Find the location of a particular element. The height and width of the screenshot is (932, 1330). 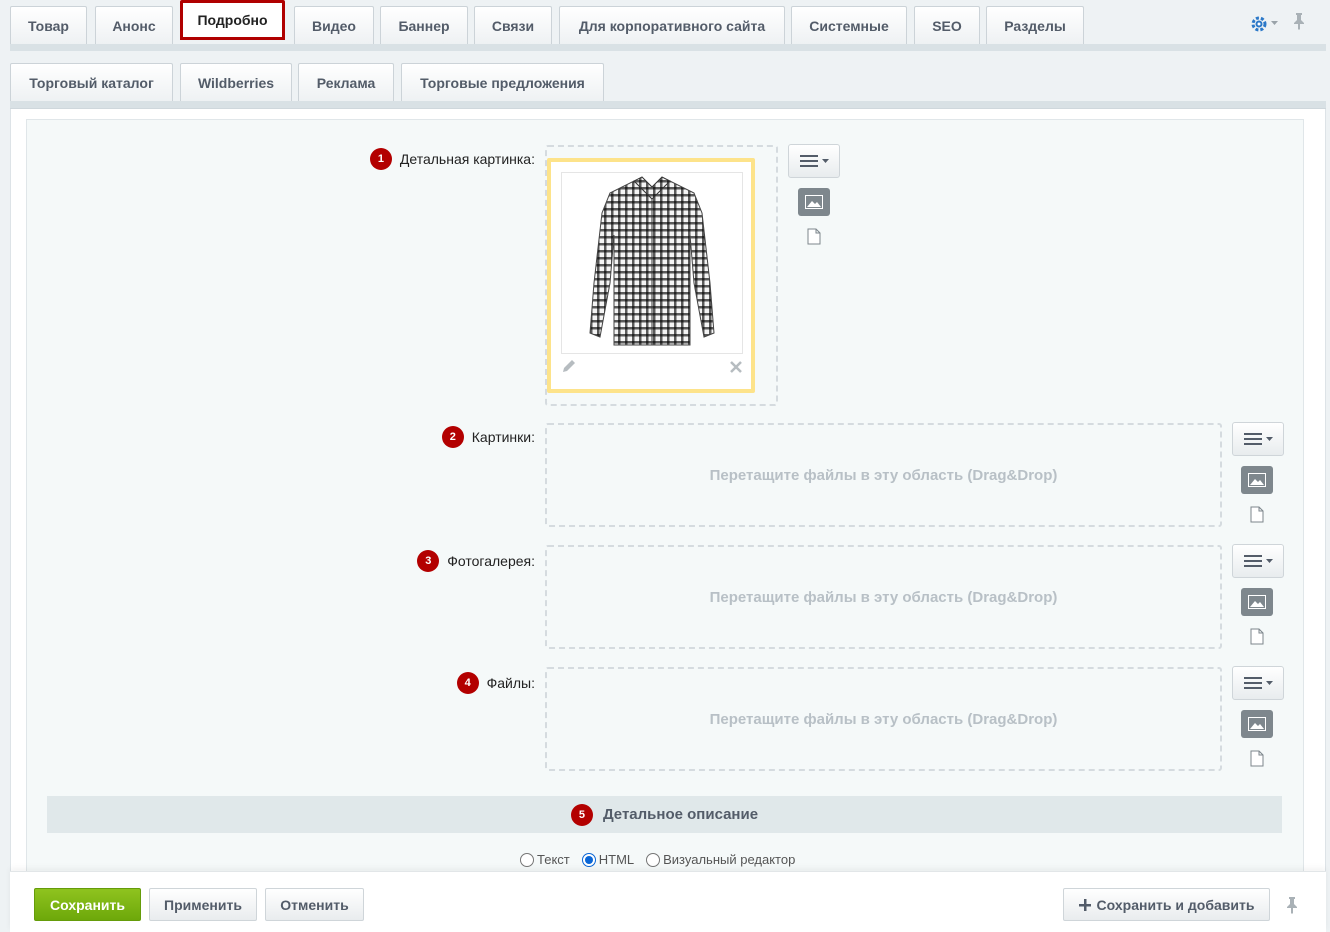

badge-3: 3 is located at coordinates (428, 561).